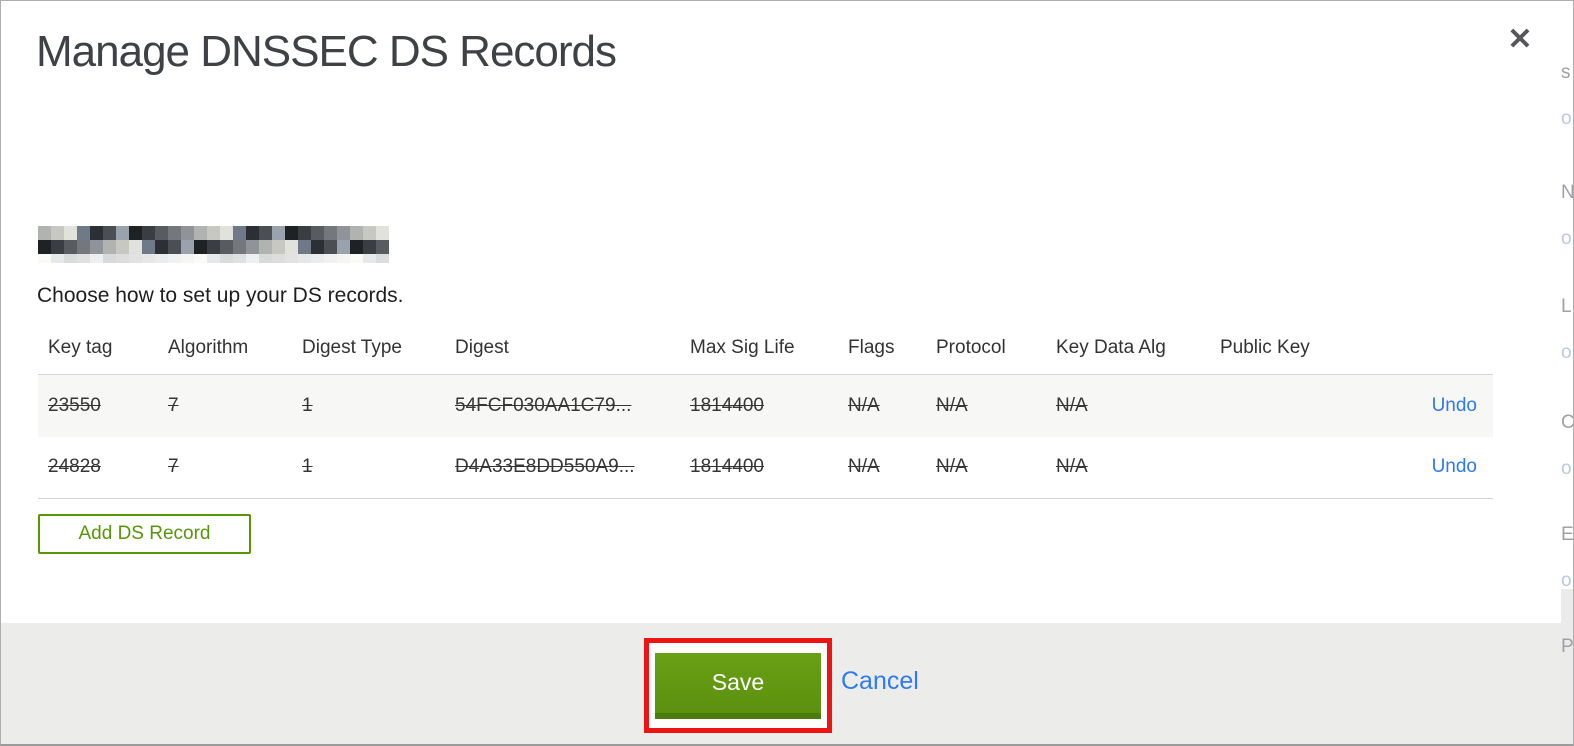  Describe the element at coordinates (1421, 354) in the screenshot. I see `column-header-actions` at that location.